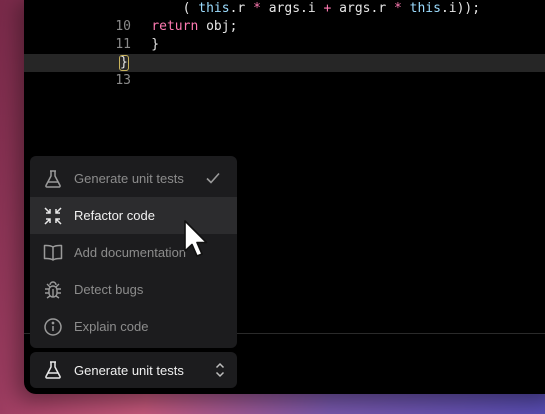 The height and width of the screenshot is (414, 545). I want to click on menu-item-generate-unit-tests: Generate unit tests, so click(133, 178).